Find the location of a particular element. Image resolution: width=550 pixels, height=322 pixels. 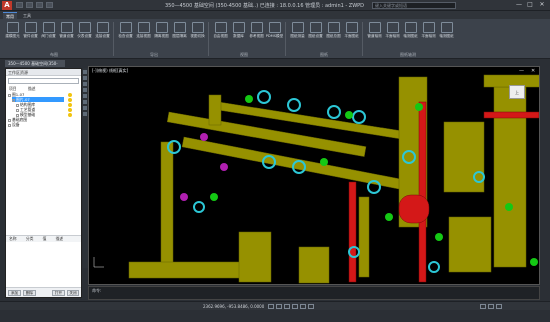

ribbon-button: 仪表设置 is located at coordinates (84, 37).